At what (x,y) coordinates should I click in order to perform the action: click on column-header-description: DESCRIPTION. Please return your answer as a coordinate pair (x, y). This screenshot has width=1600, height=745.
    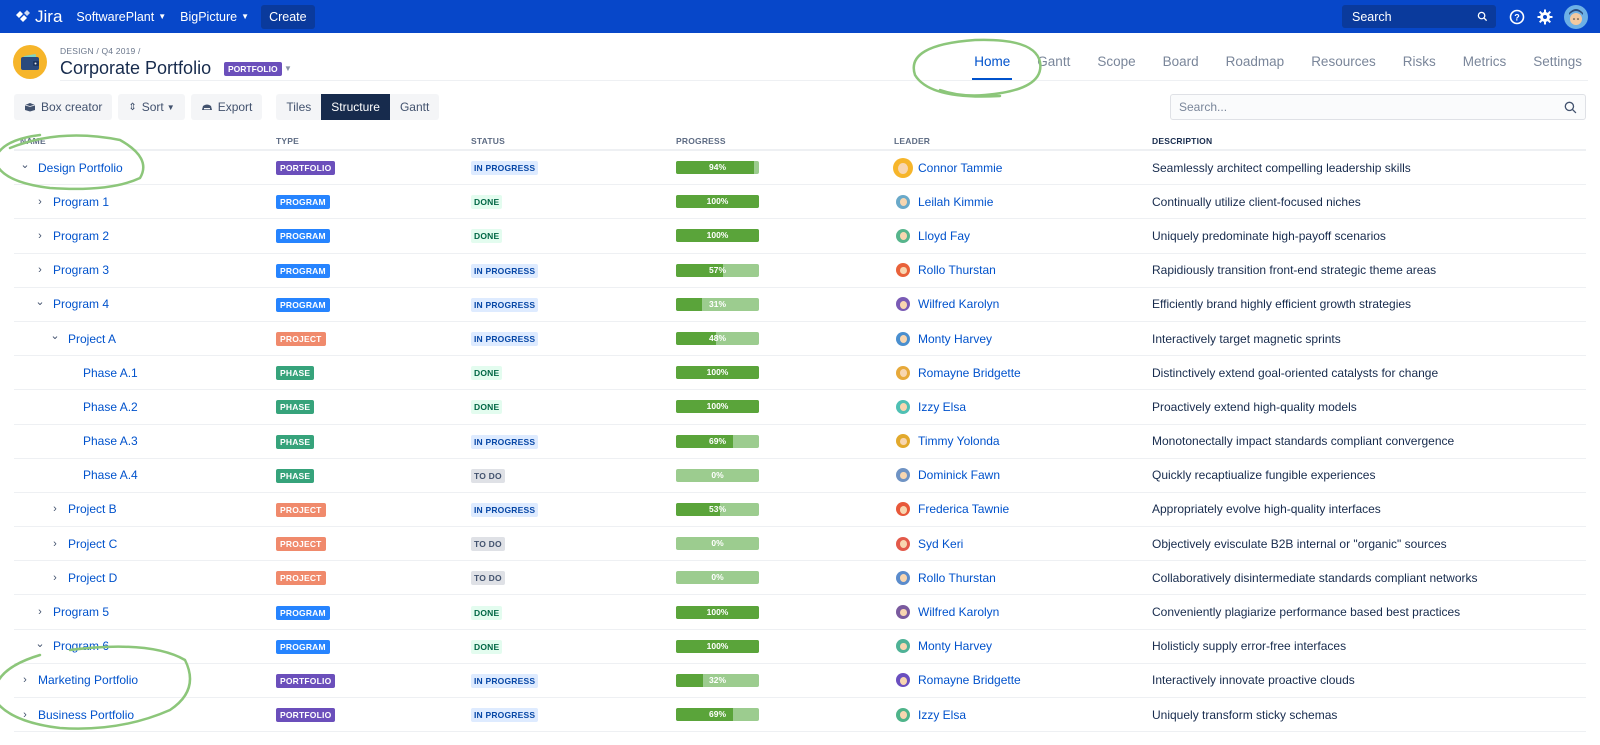
    Looking at the image, I should click on (1369, 141).